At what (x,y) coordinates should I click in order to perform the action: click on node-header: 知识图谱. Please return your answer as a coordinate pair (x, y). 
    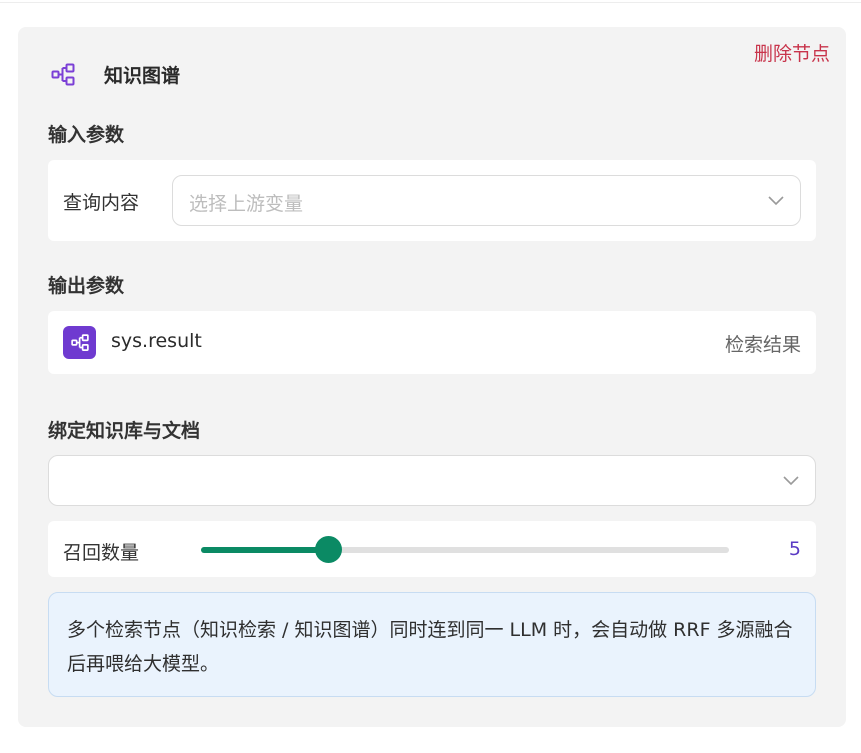
    Looking at the image, I should click on (115, 74).